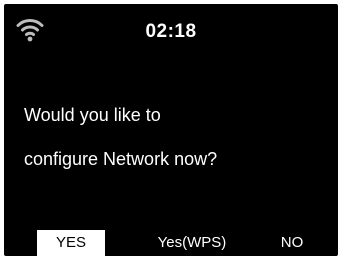 The width and height of the screenshot is (342, 258). What do you see at coordinates (92, 115) in the screenshot?
I see `prompt-line-1: Would you like to` at bounding box center [92, 115].